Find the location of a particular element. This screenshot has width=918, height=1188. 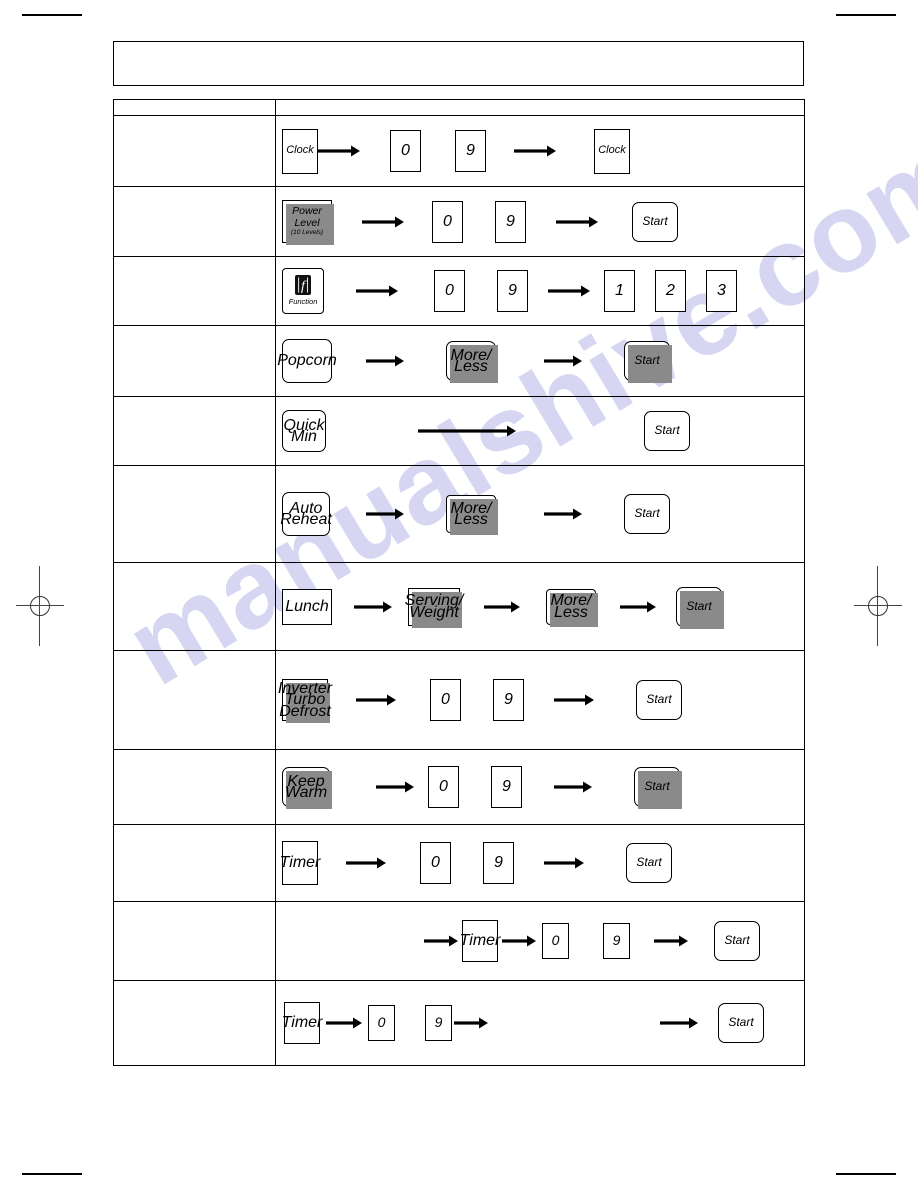

key-clock-0: Clock is located at coordinates (300, 151).